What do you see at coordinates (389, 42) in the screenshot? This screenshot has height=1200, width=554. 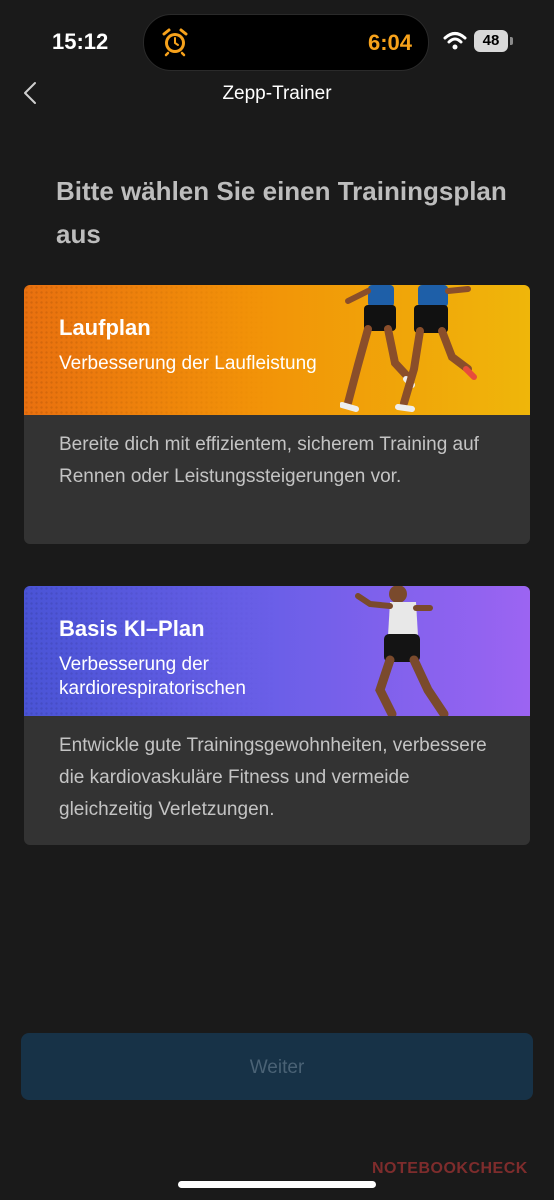 I see `timer-readout: 6:04` at bounding box center [389, 42].